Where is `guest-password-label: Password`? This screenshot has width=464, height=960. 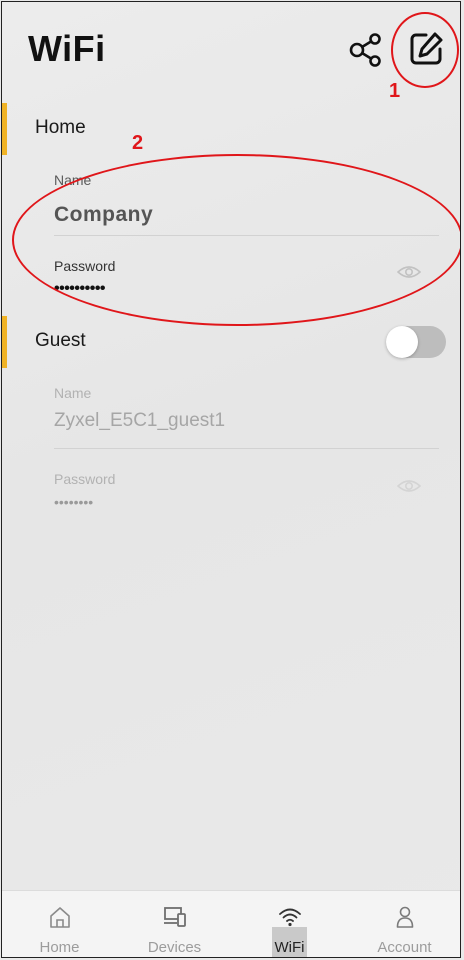
guest-password-label: Password is located at coordinates (85, 479).